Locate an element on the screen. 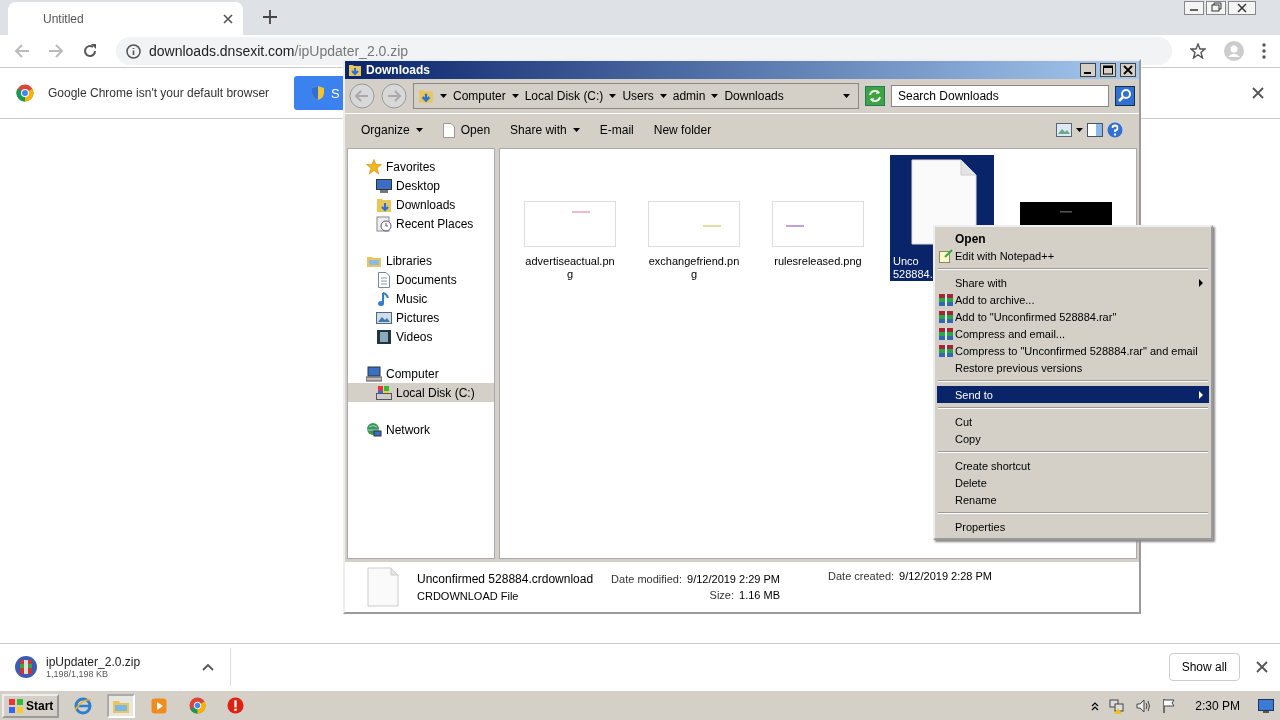 The height and width of the screenshot is (720, 1280). breadcrumb-item: Downloads is located at coordinates (754, 96).